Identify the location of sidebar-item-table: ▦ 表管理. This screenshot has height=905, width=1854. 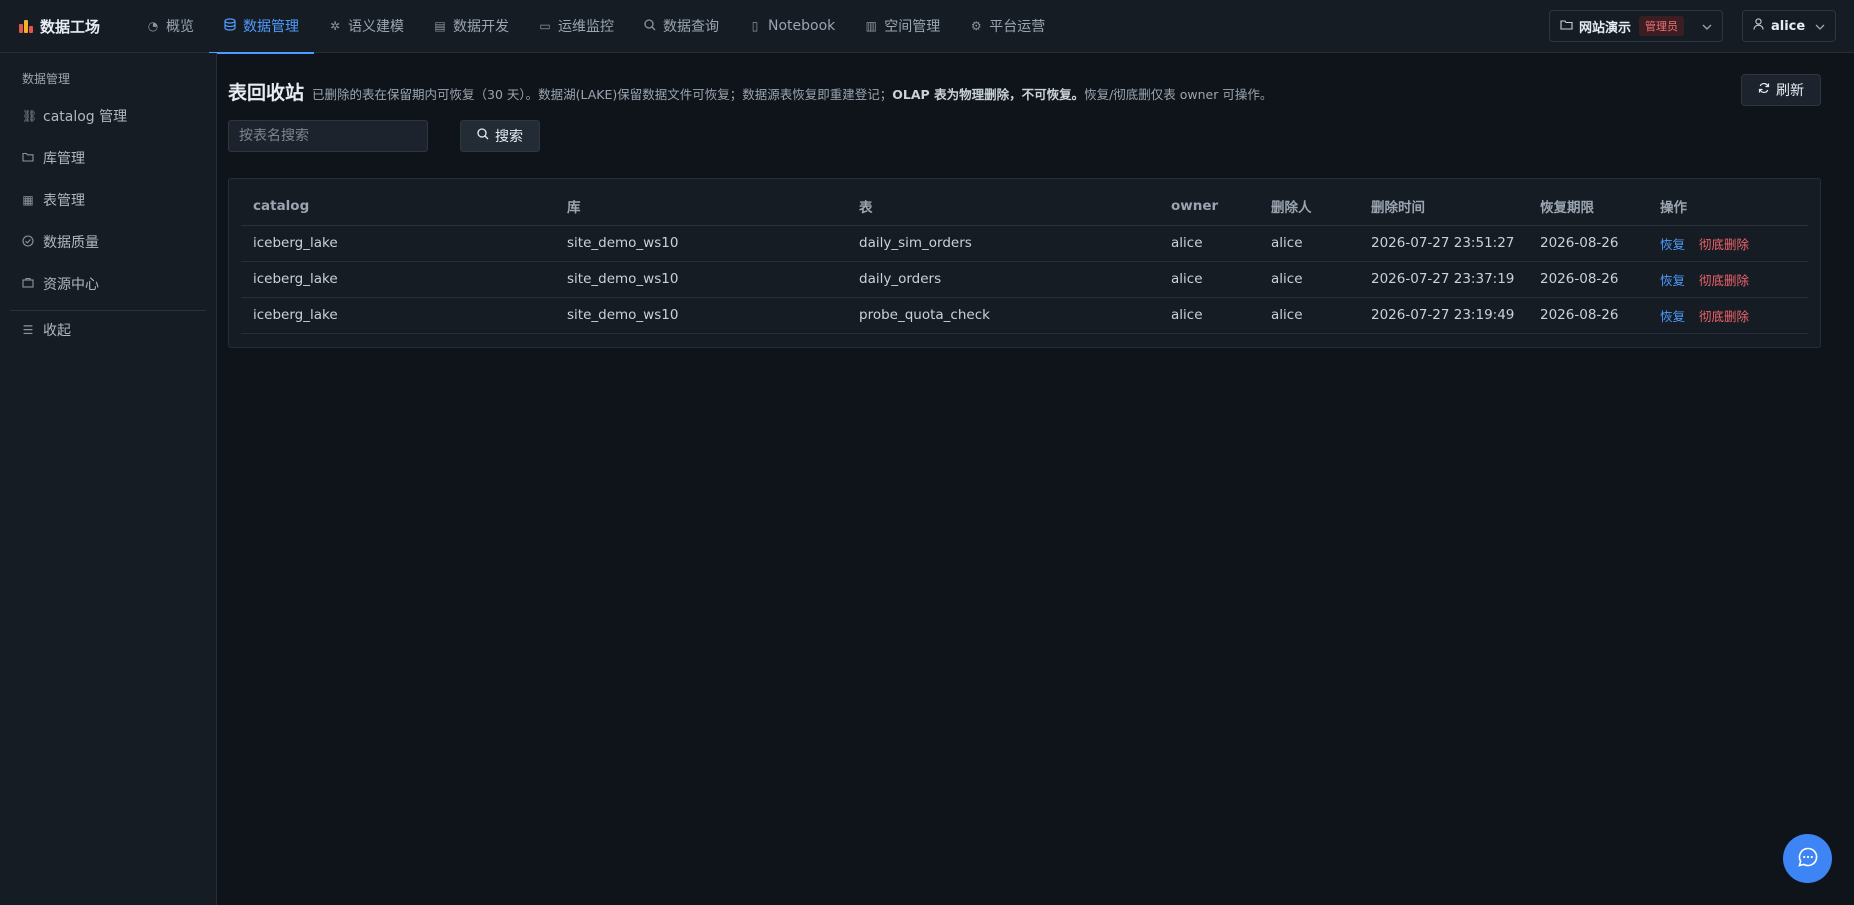
(53, 200).